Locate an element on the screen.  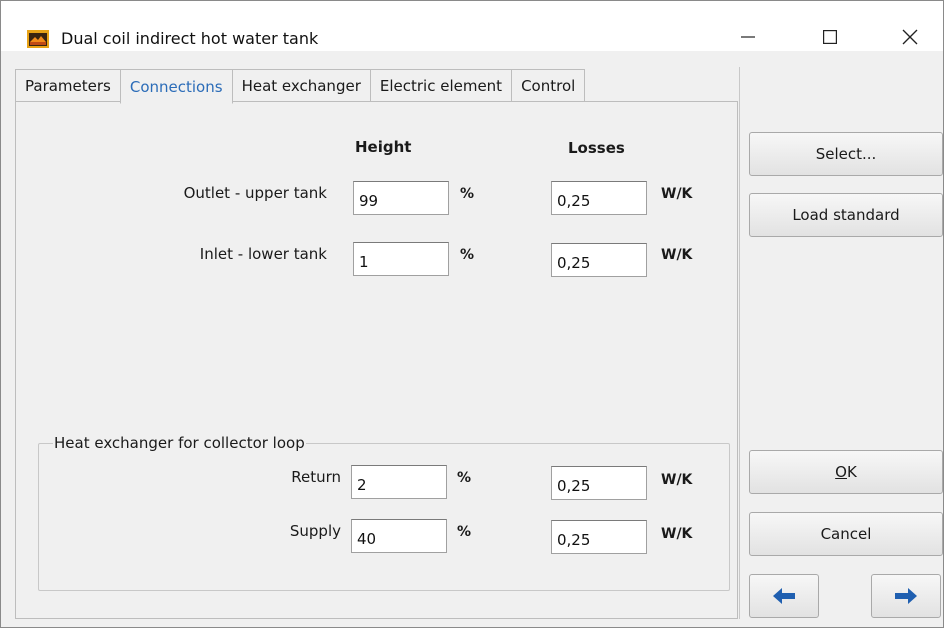
forward-button is located at coordinates (906, 596).